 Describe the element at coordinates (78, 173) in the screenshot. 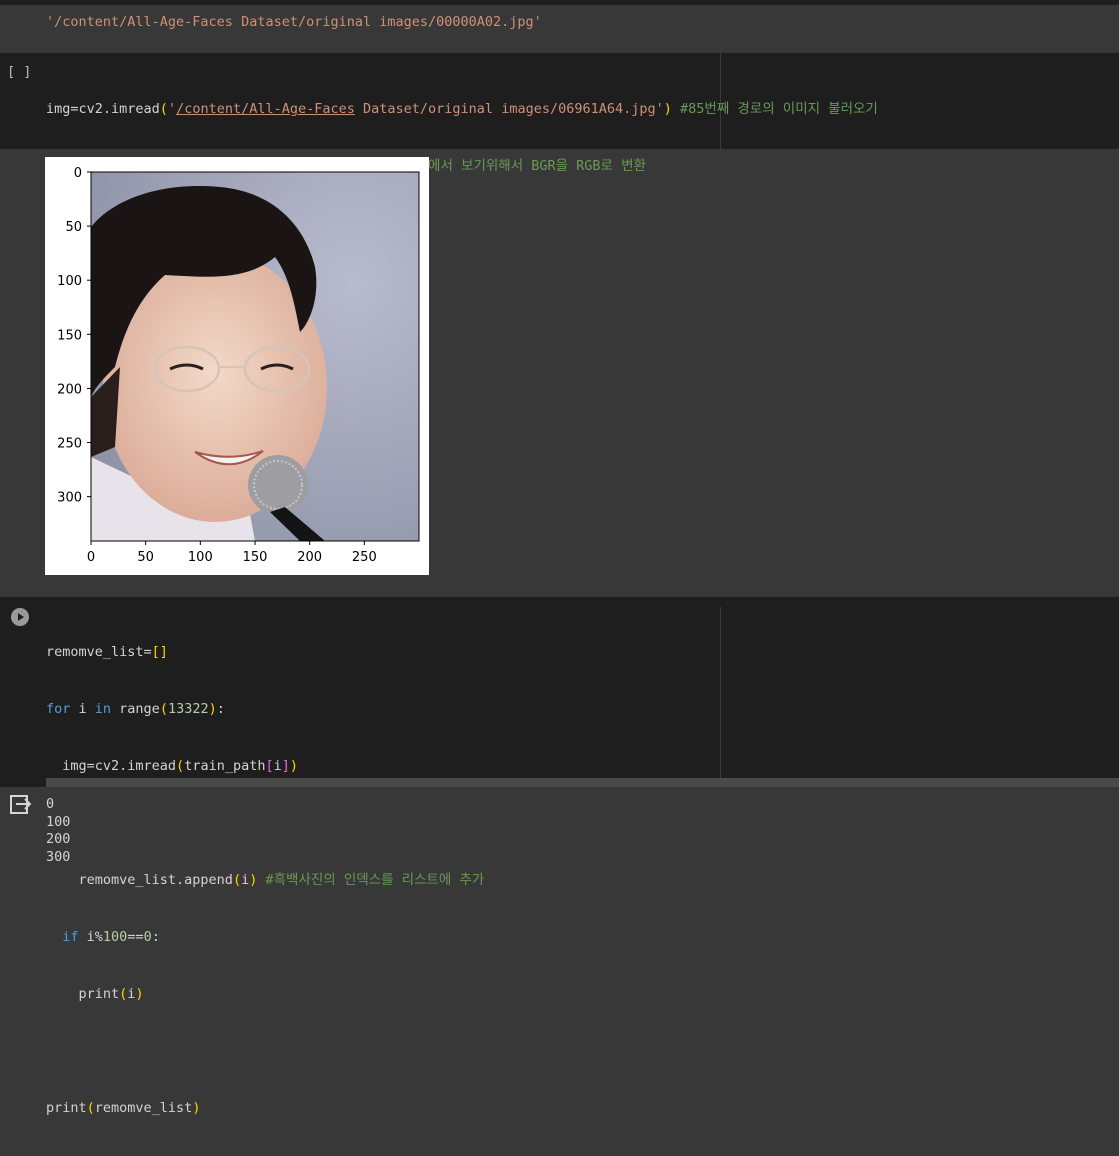

I see `y-tick-label: 0` at that location.